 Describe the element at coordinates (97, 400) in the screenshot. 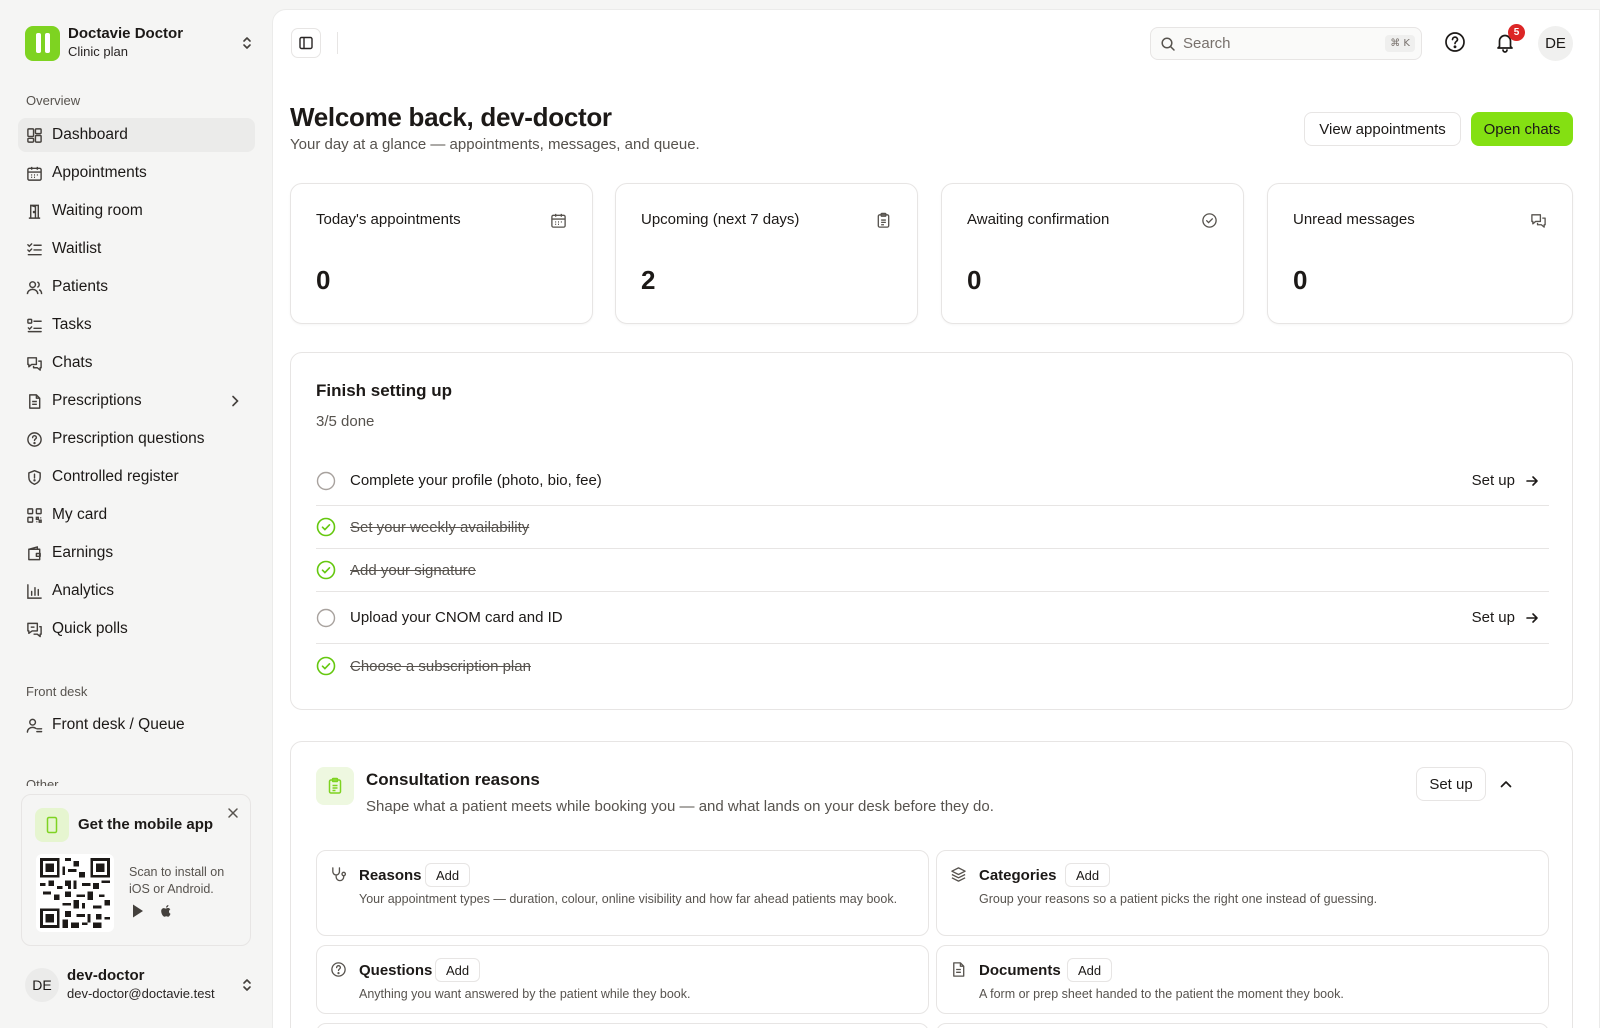

I see `sidebar-item-label: Prescriptions` at that location.